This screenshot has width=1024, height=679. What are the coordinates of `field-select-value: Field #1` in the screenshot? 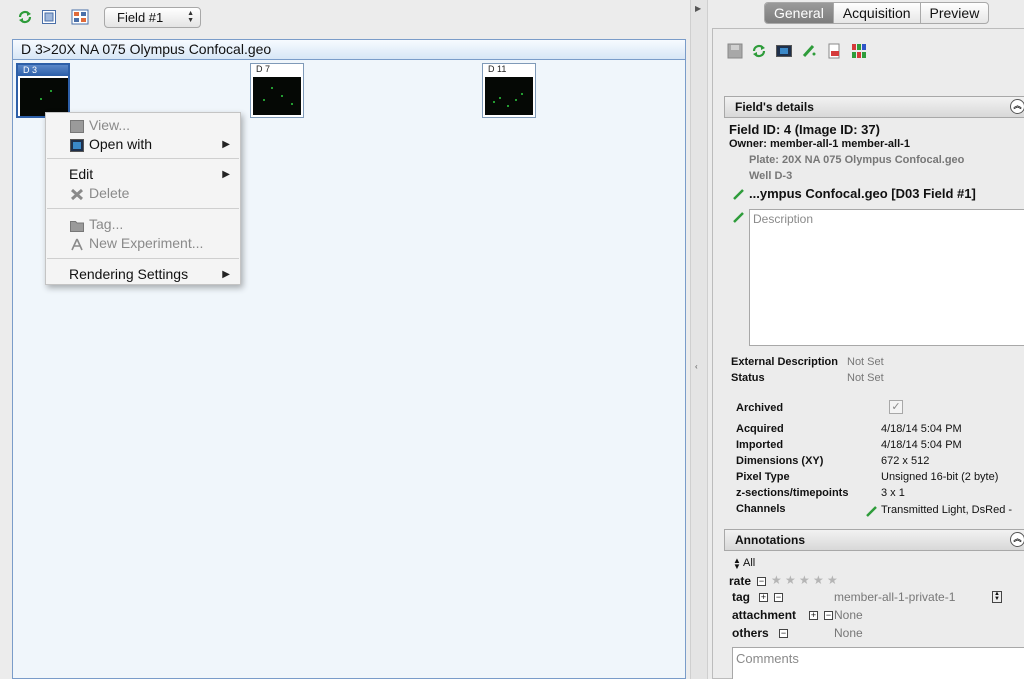 It's located at (140, 17).